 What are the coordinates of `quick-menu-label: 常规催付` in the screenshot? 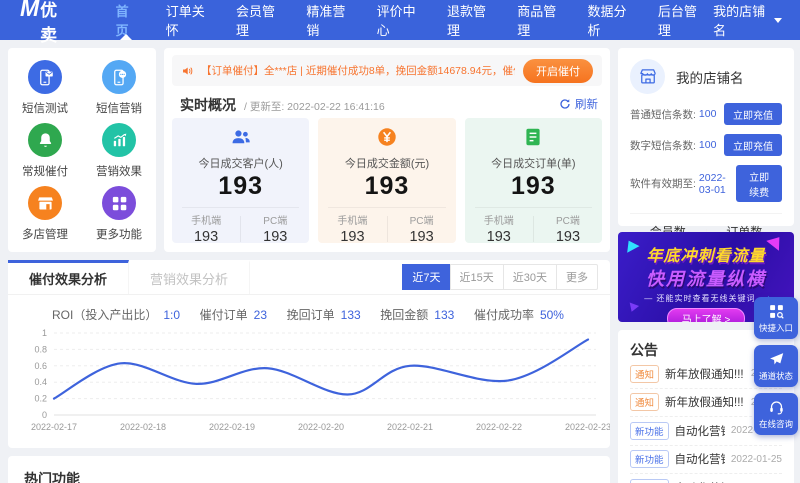 It's located at (45, 172).